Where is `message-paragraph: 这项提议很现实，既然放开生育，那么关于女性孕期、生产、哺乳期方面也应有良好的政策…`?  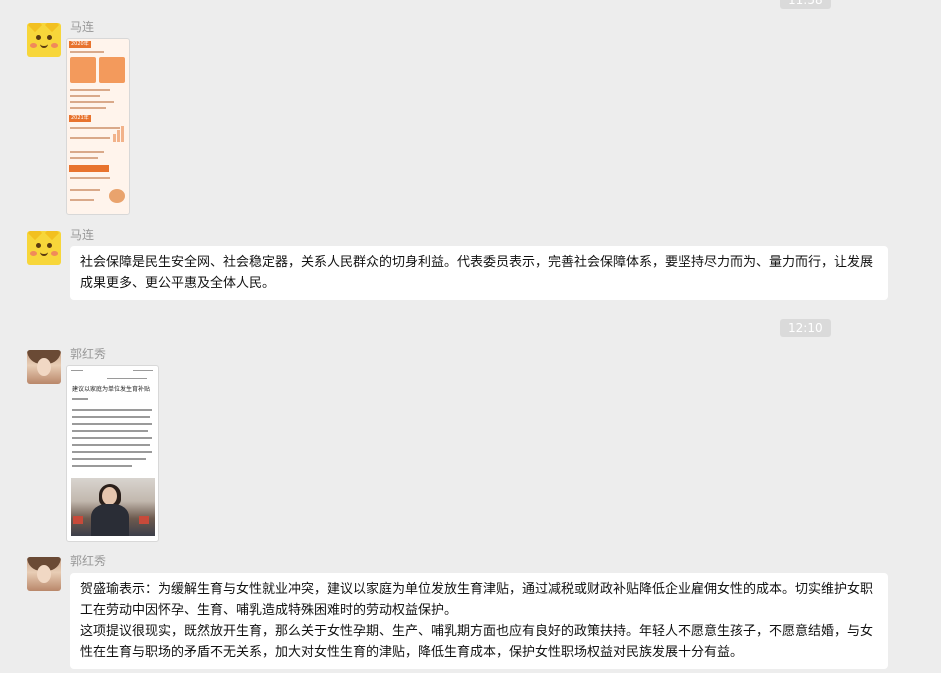 message-paragraph: 这项提议很现实，既然放开生育，那么关于女性孕期、生产、哺乳期方面也应有良好的政策… is located at coordinates (477, 642).